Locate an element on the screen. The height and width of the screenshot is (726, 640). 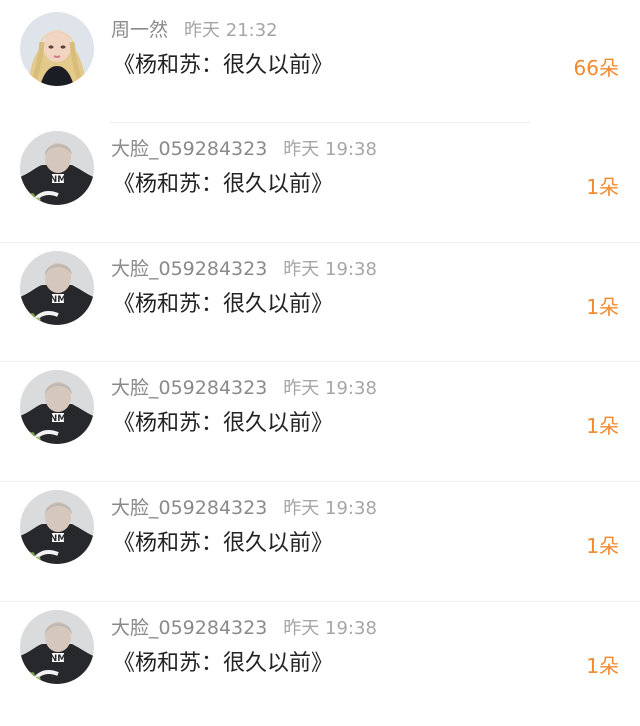
username: 周一然 is located at coordinates (139, 30).